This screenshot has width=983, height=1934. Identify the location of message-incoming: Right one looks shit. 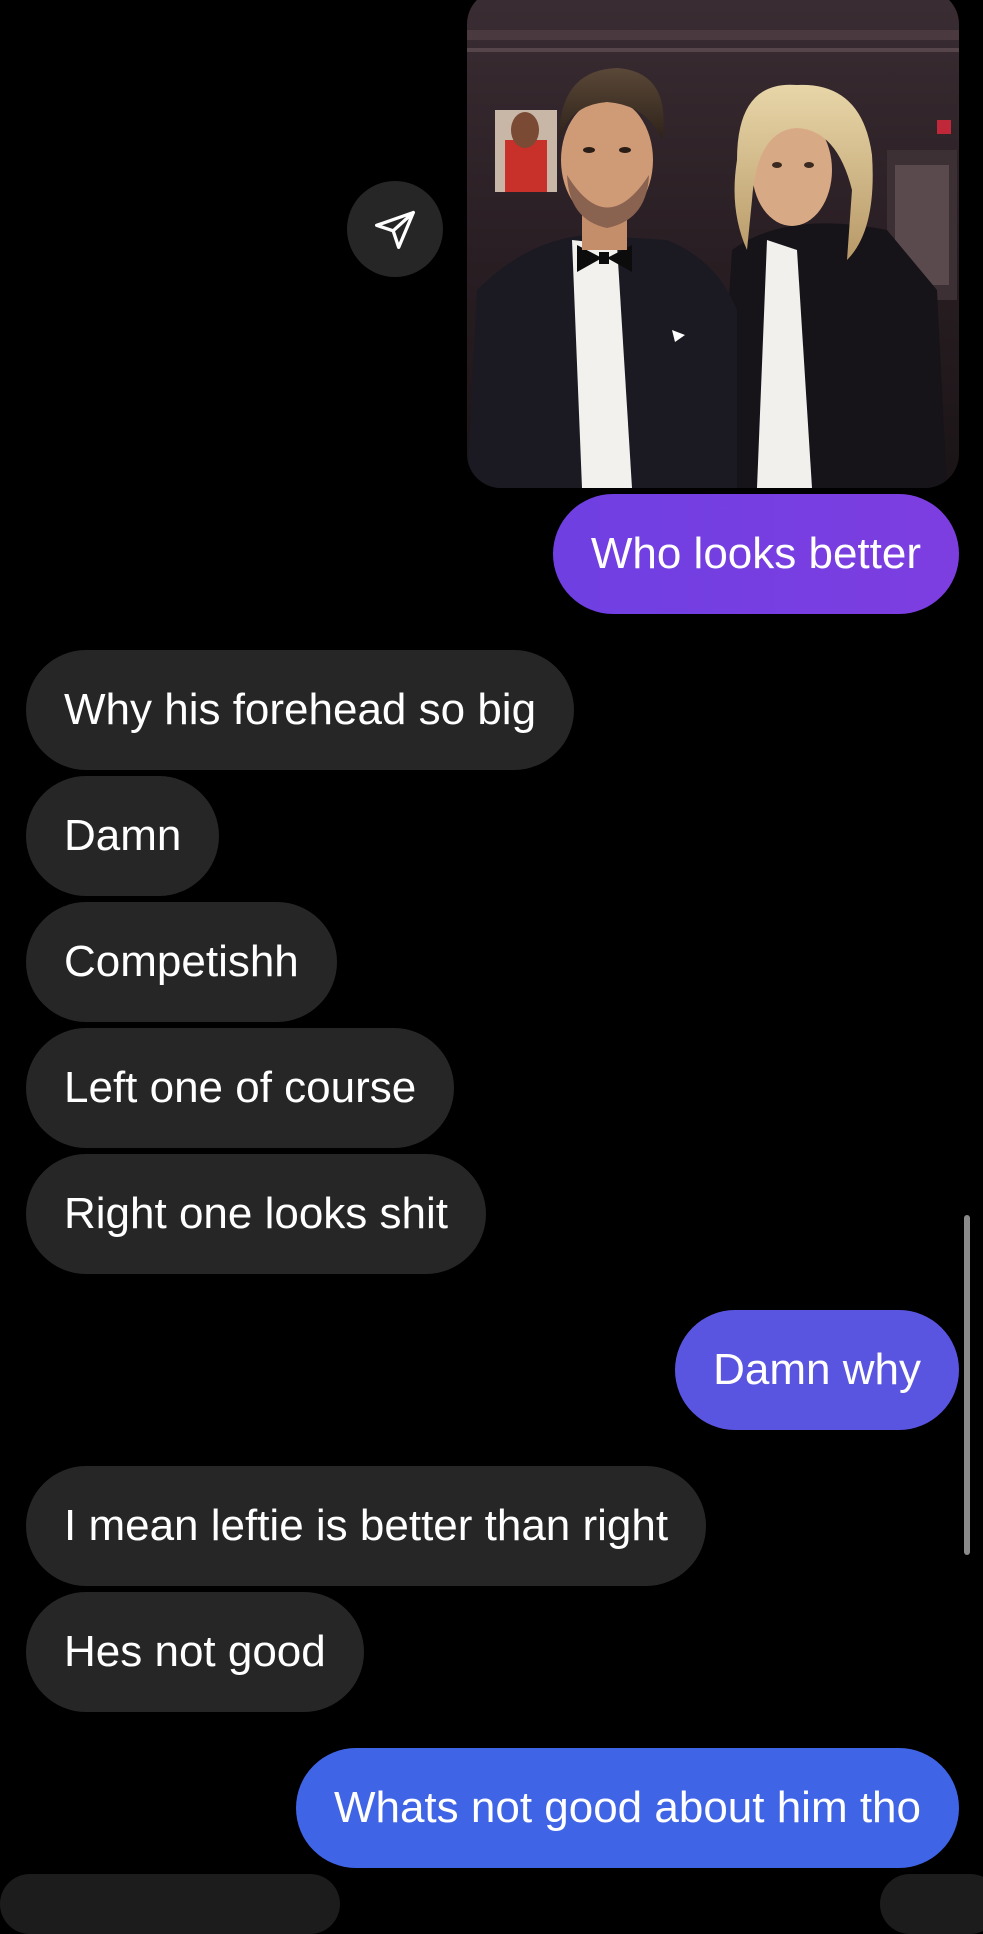
(256, 1214).